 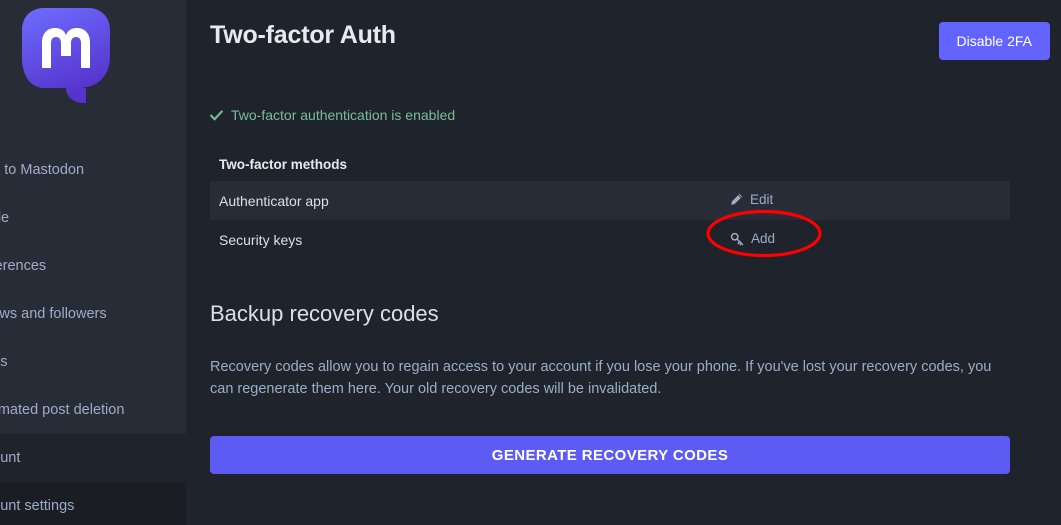 I want to click on action-label: Edit, so click(x=762, y=199).